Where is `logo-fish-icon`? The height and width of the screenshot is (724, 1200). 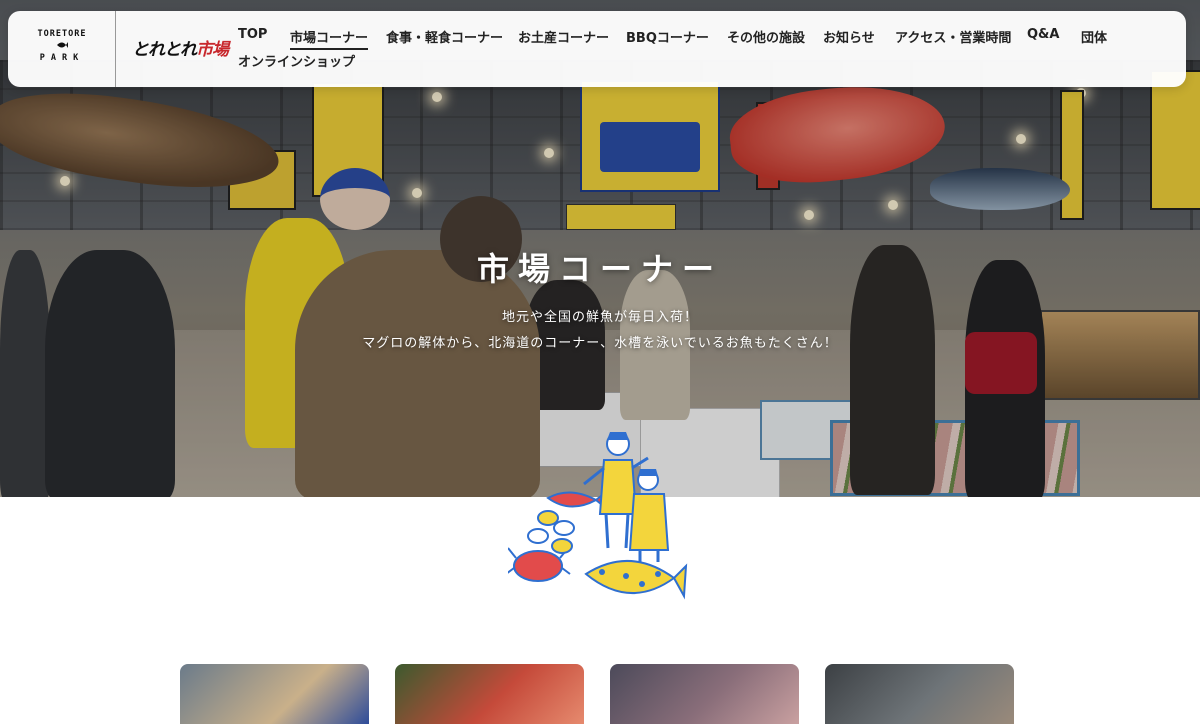
logo-fish-icon is located at coordinates (62, 45).